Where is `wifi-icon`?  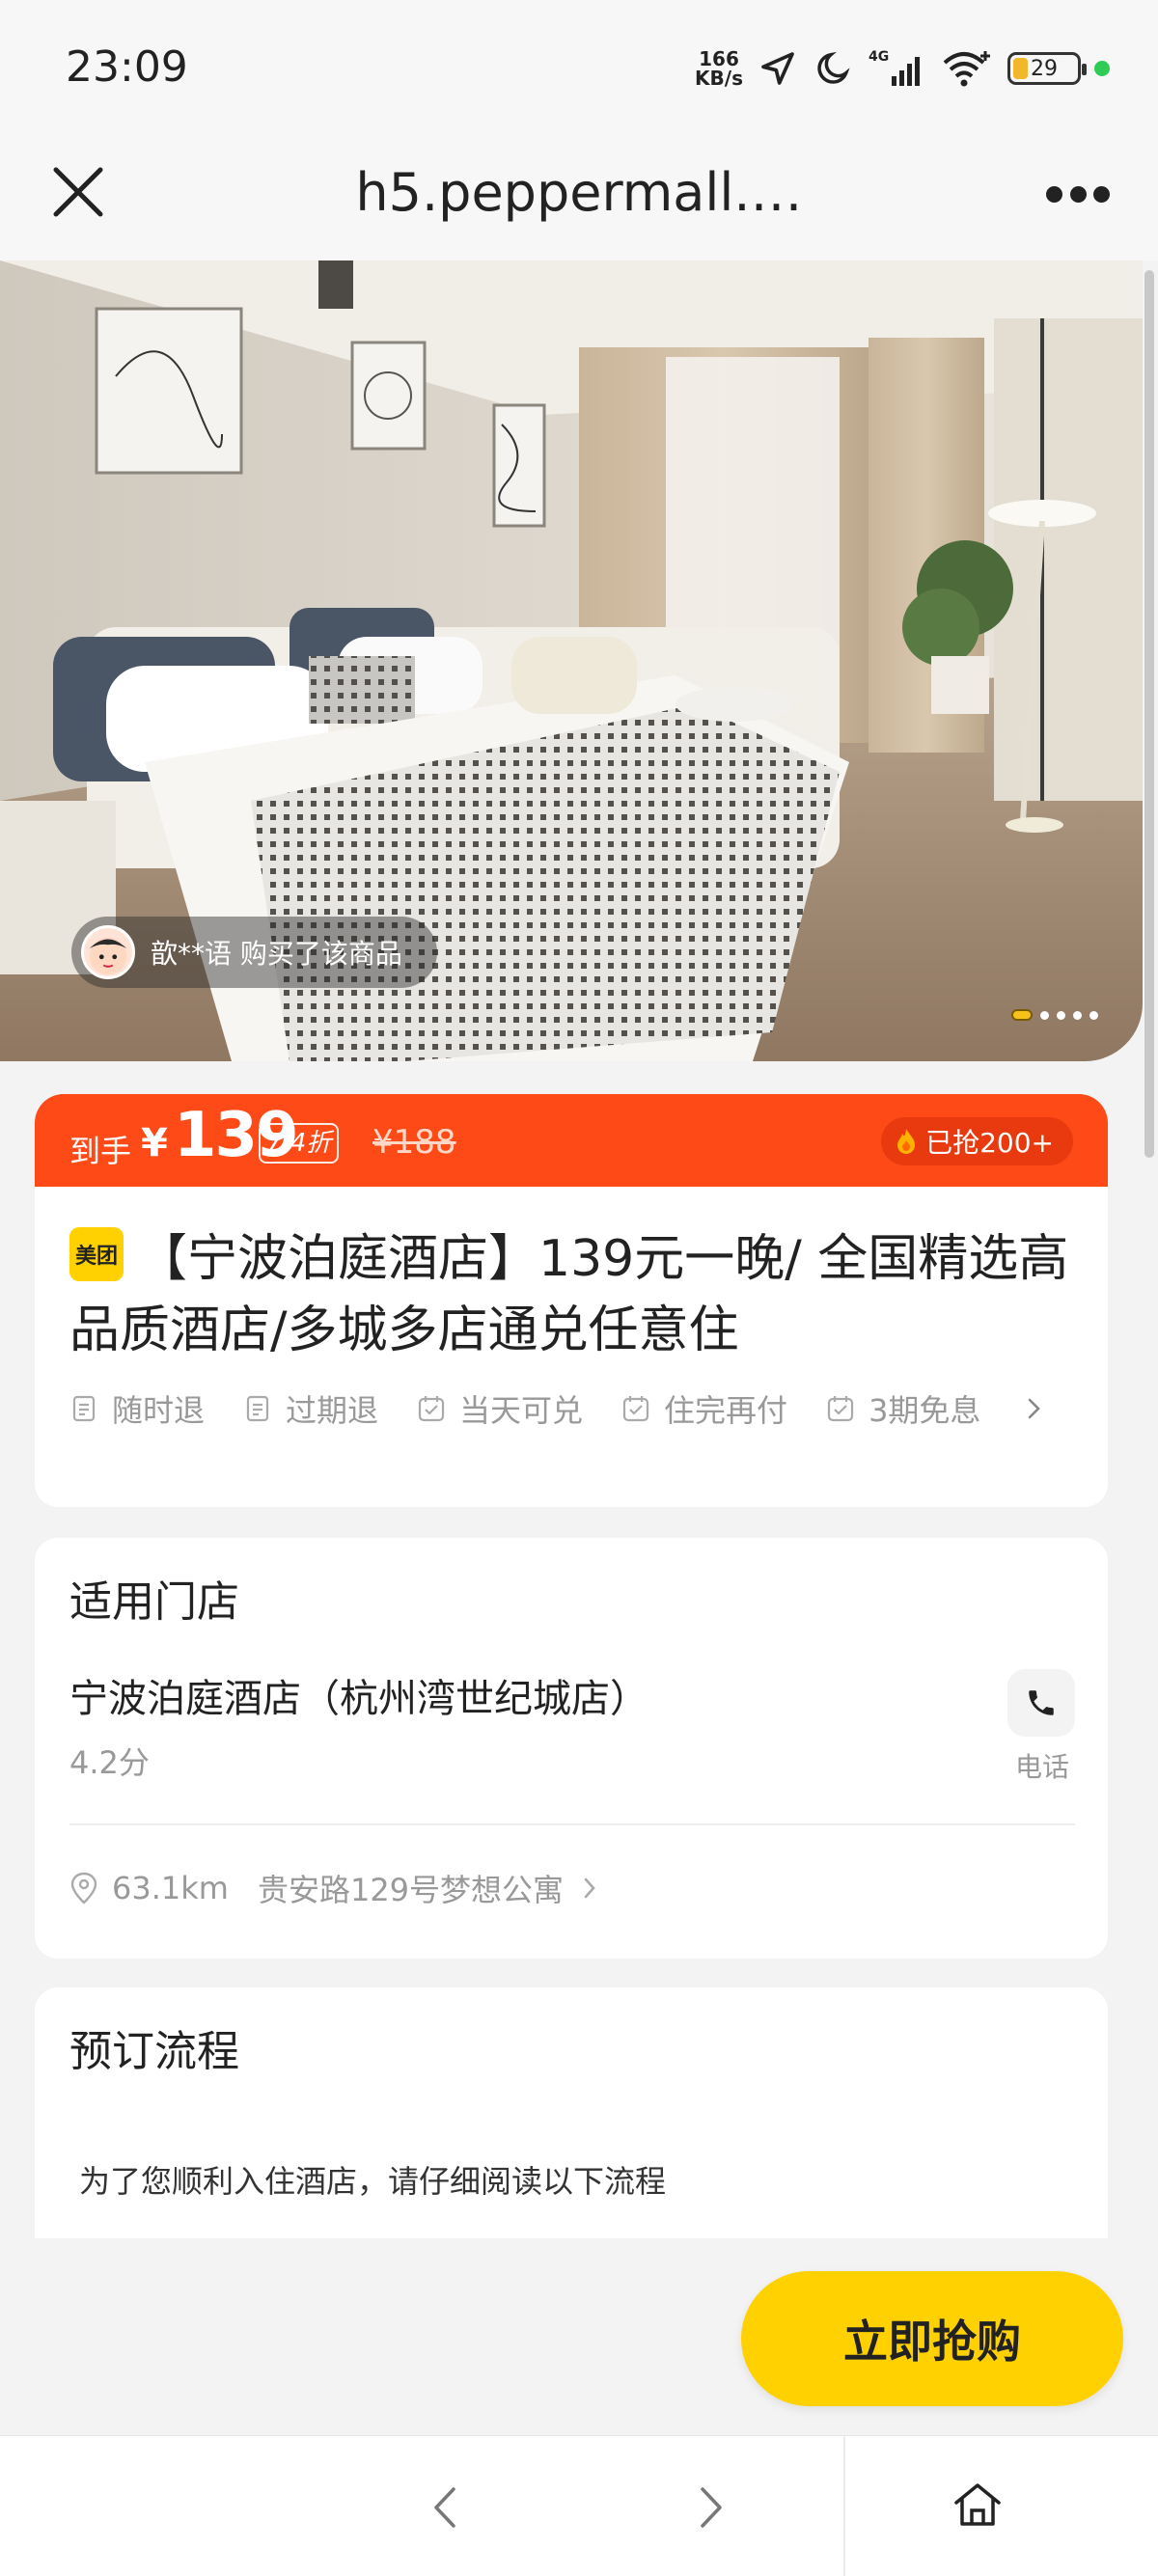
wifi-icon is located at coordinates (967, 68).